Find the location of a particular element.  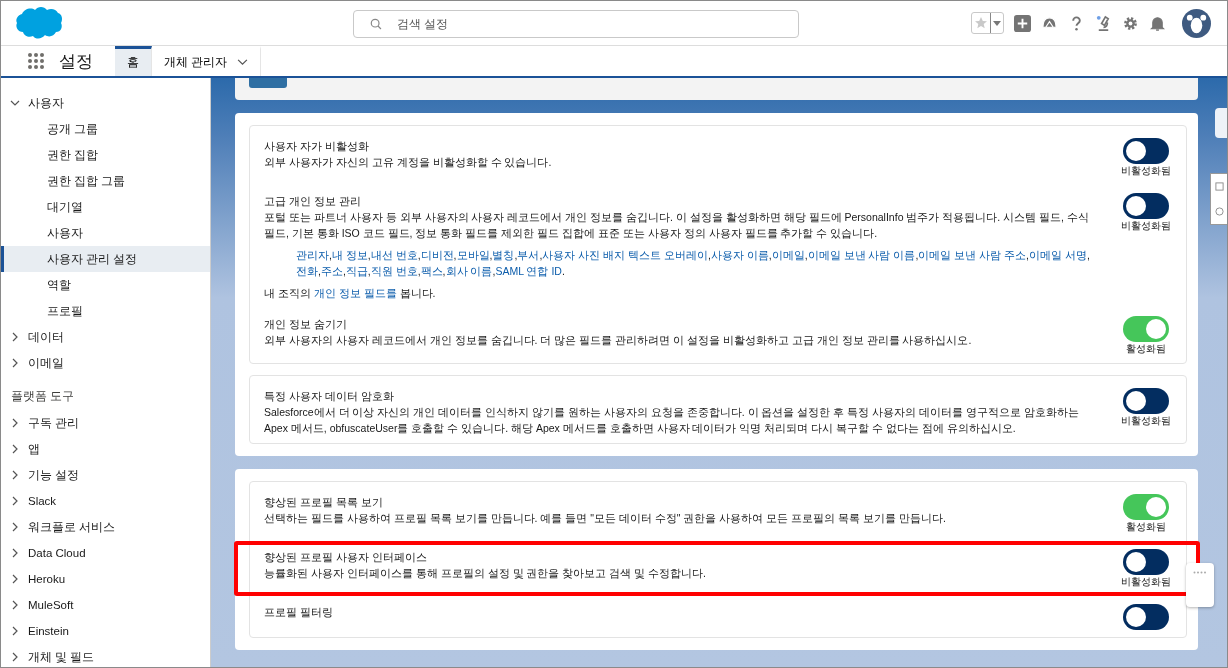

sidebar-item: 앱 is located at coordinates (105, 449).